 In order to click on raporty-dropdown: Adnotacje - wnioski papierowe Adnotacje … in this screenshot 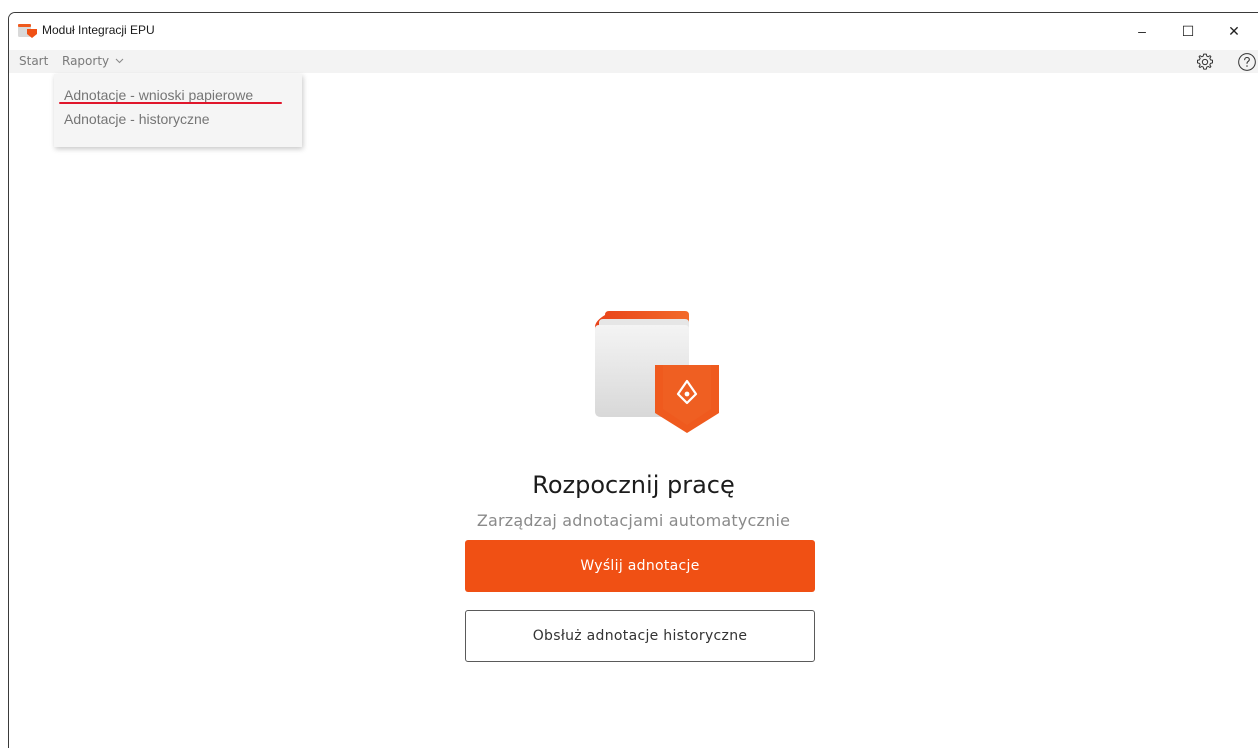, I will do `click(178, 110)`.